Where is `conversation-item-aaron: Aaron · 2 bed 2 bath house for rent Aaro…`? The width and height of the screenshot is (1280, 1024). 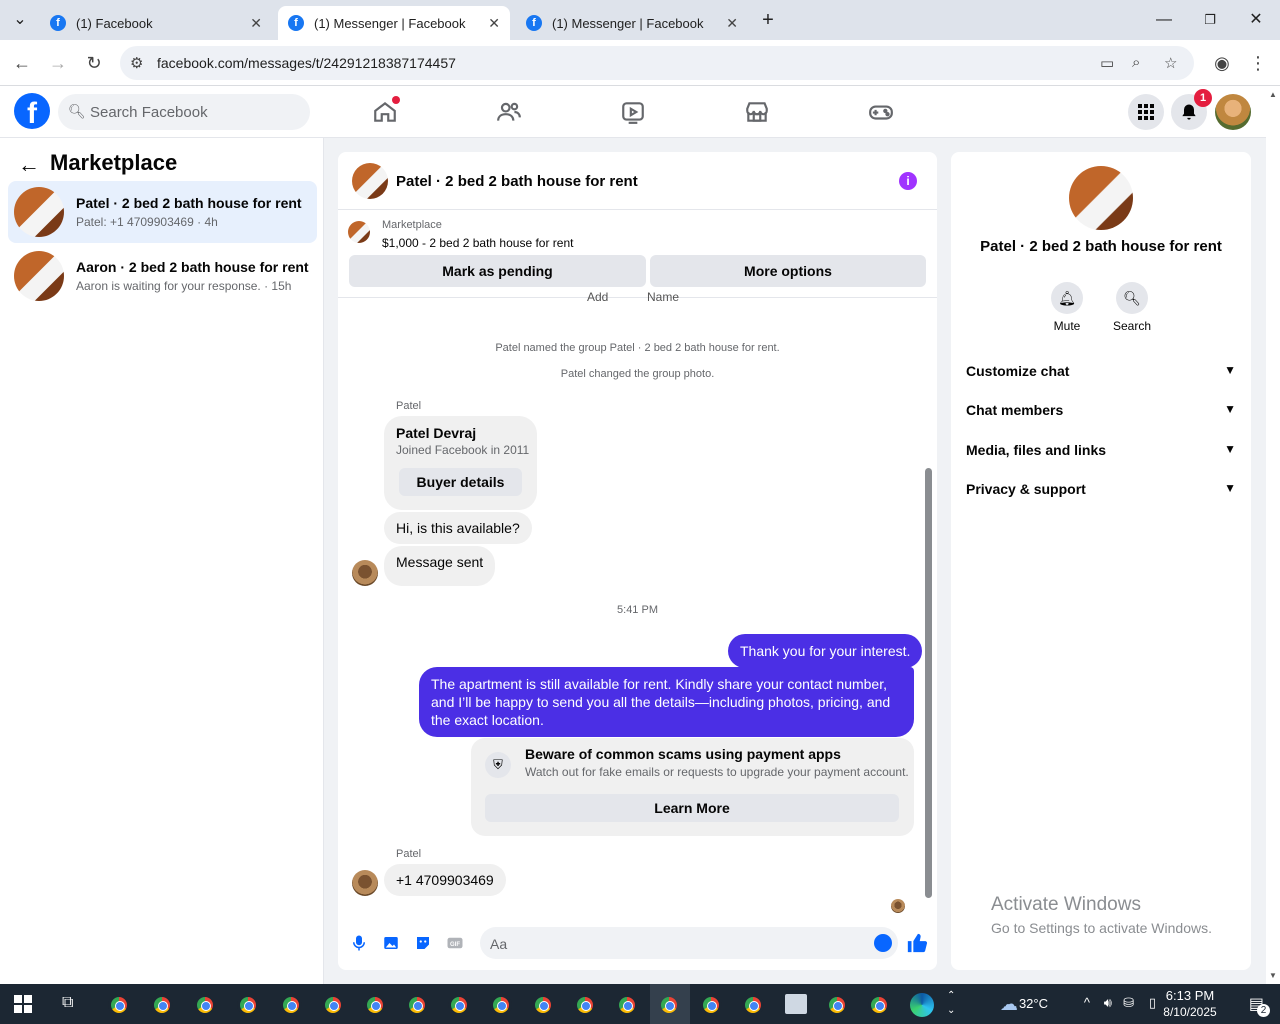
conversation-item-aaron: Aaron · 2 bed 2 bath house for rent Aaro… is located at coordinates (162, 276).